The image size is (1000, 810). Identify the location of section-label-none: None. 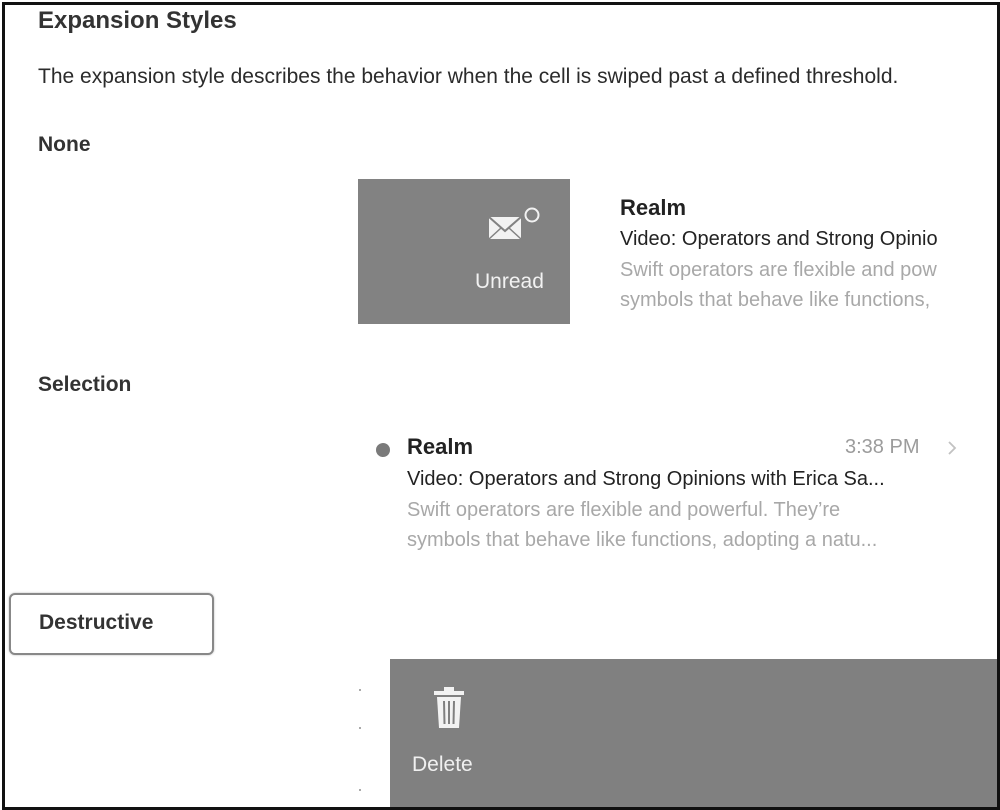
(64, 144).